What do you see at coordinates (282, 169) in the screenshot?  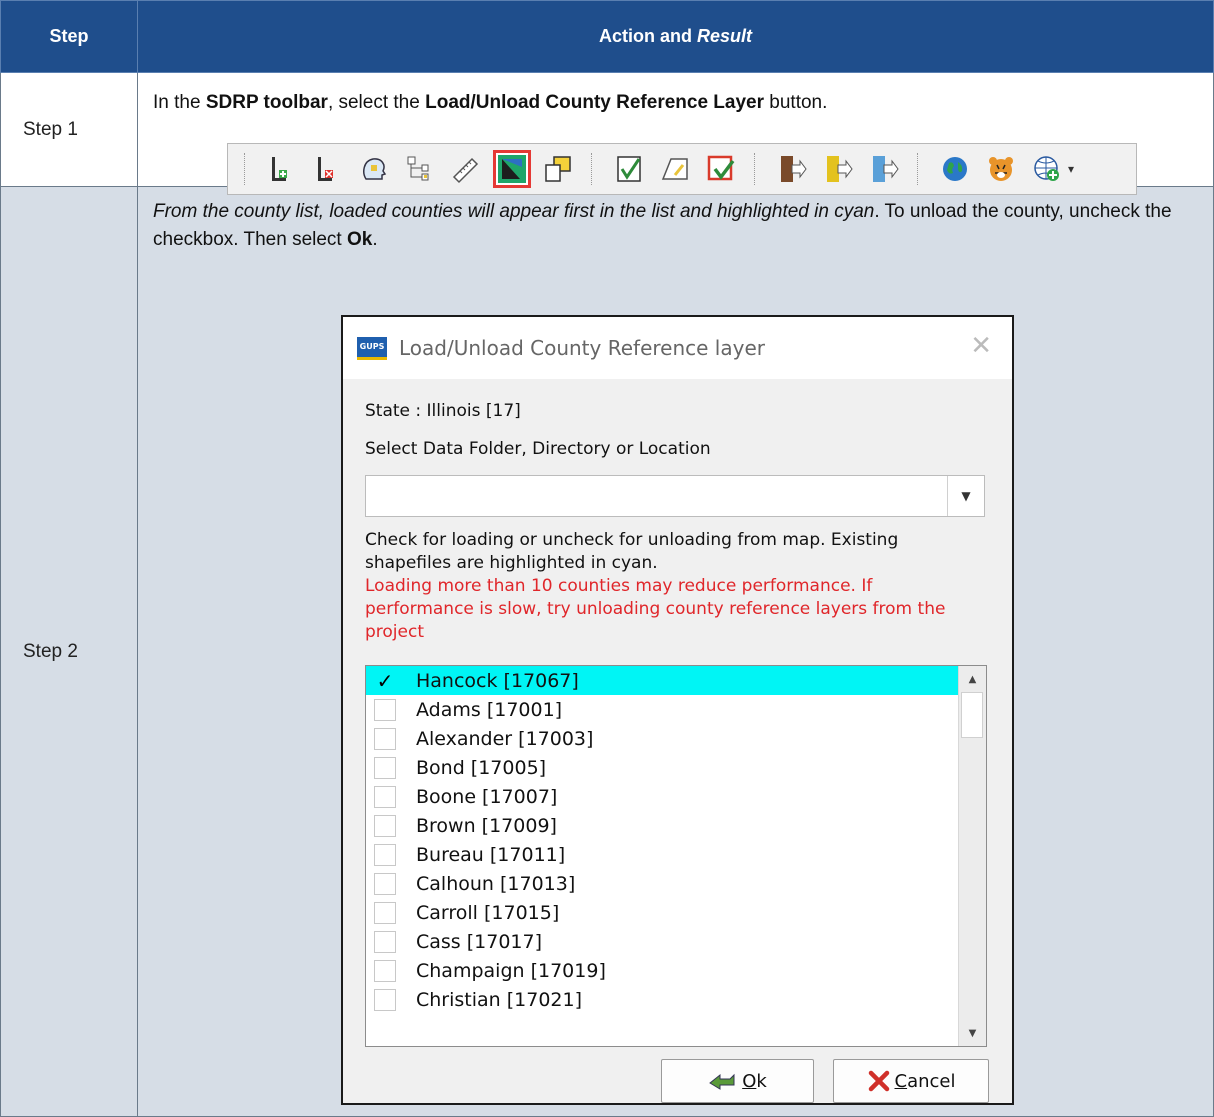 I see `add-layer-icon` at bounding box center [282, 169].